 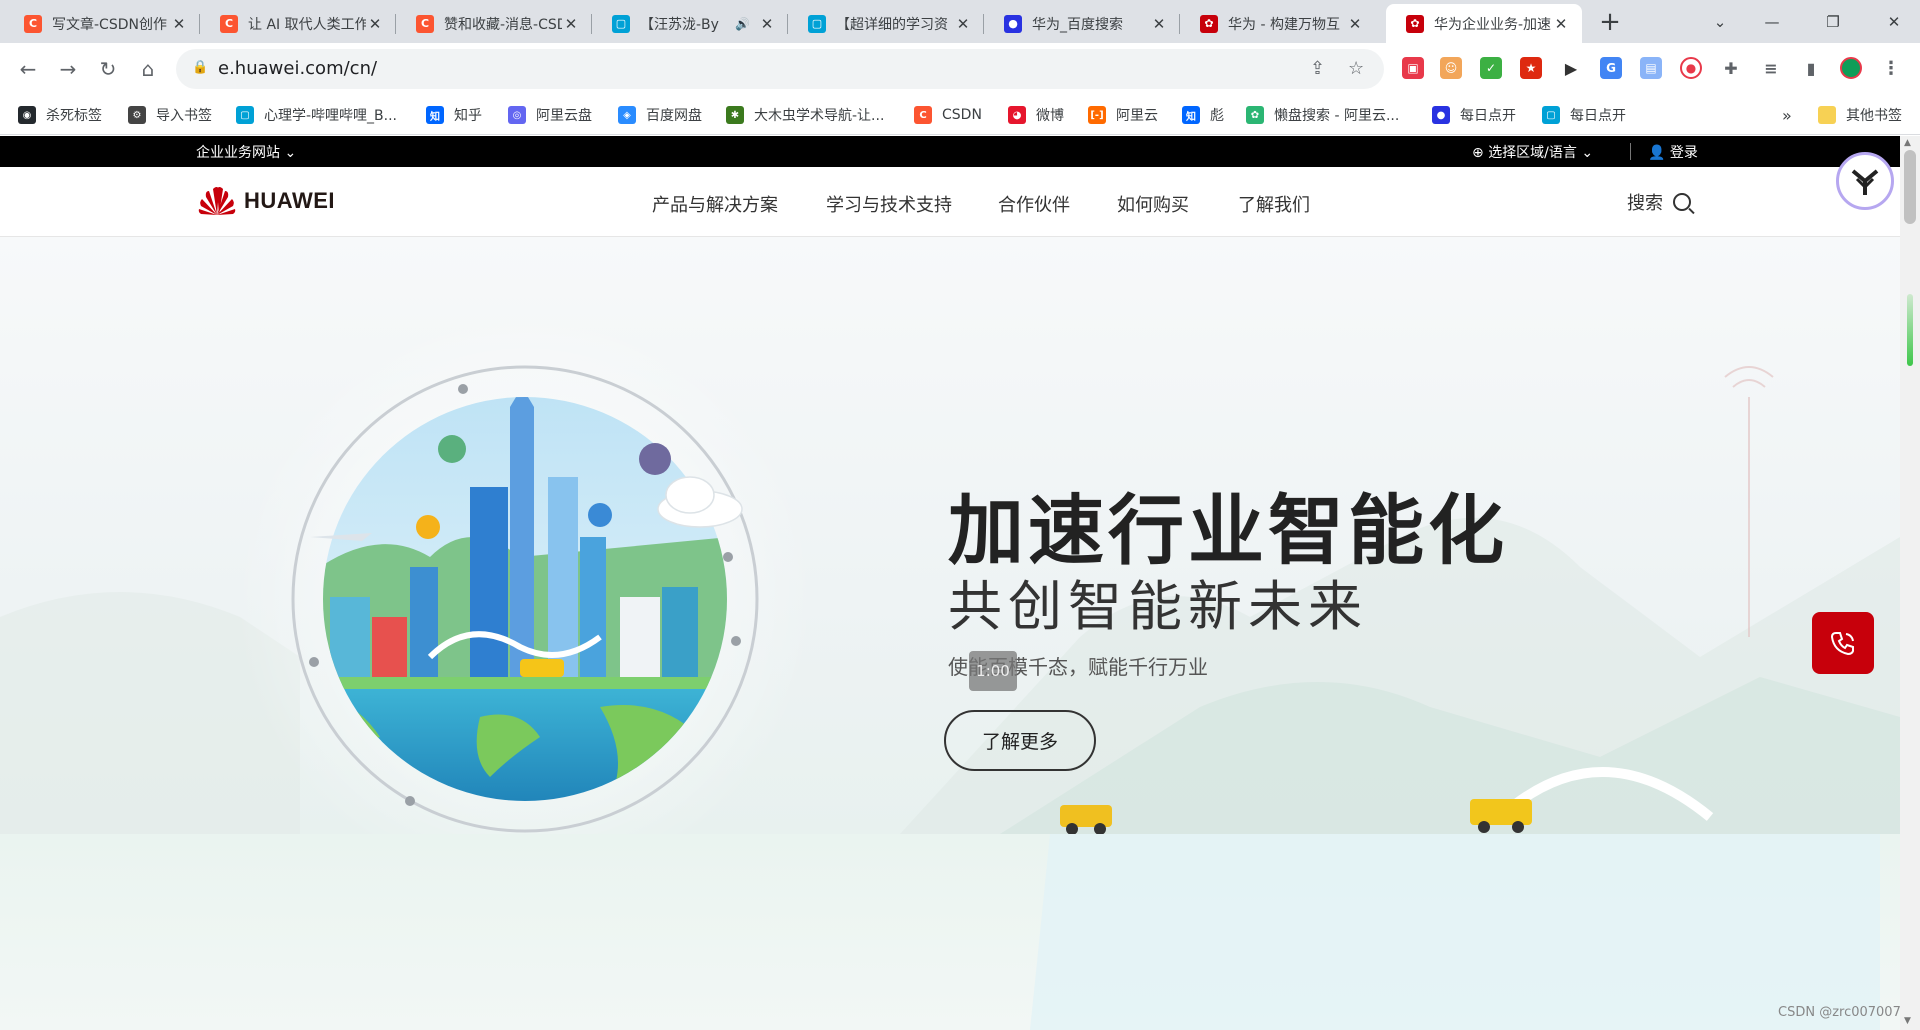 I want to click on flag-icon: ★, so click(x=1531, y=68).